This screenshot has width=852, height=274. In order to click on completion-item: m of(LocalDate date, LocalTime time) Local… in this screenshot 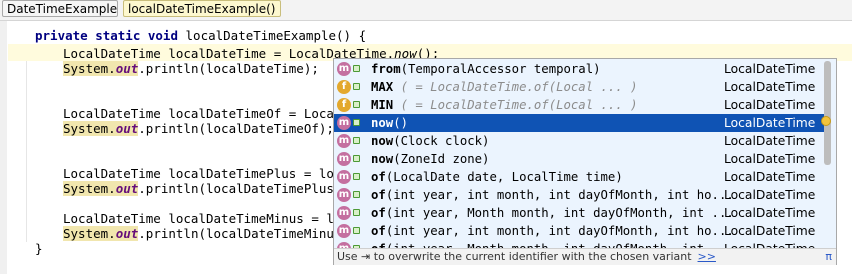, I will do `click(580, 177)`.